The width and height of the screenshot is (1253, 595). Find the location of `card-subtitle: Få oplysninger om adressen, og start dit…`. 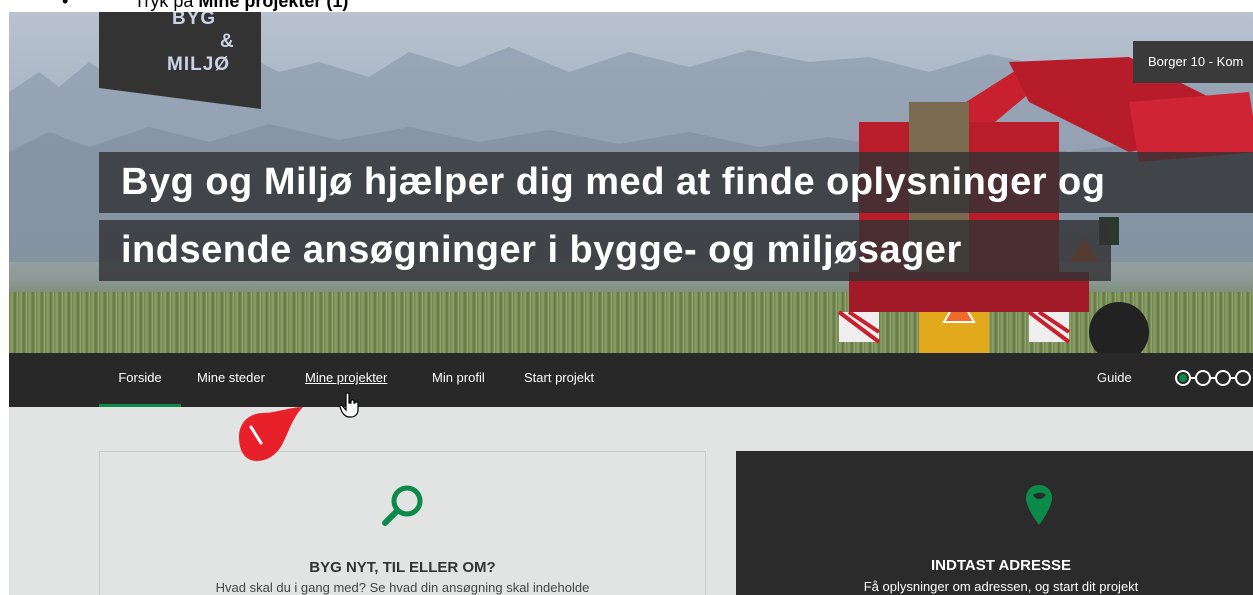

card-subtitle: Få oplysninger om adressen, og start dit… is located at coordinates (1001, 586).